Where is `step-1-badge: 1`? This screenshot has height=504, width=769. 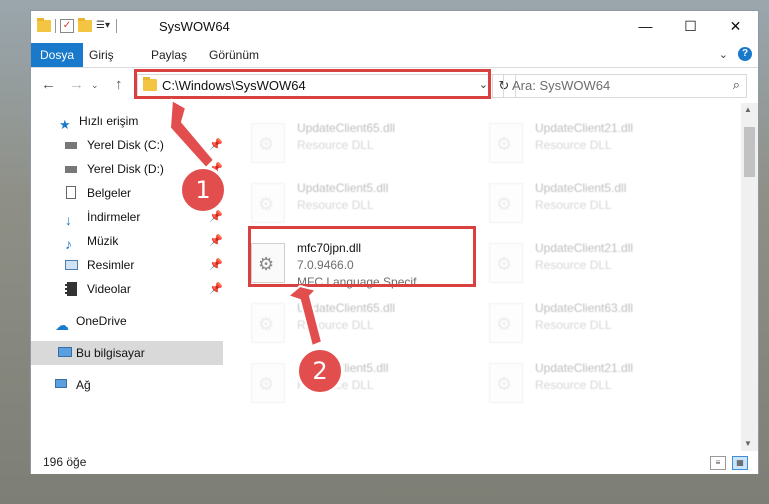 step-1-badge: 1 is located at coordinates (203, 190).